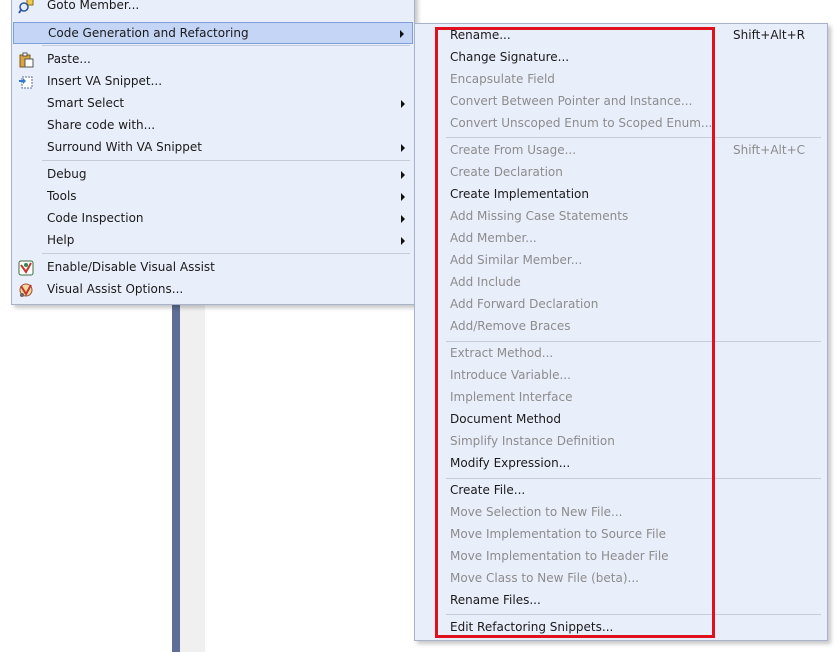  What do you see at coordinates (485, 282) in the screenshot?
I see `menu-item-label: Add Include` at bounding box center [485, 282].